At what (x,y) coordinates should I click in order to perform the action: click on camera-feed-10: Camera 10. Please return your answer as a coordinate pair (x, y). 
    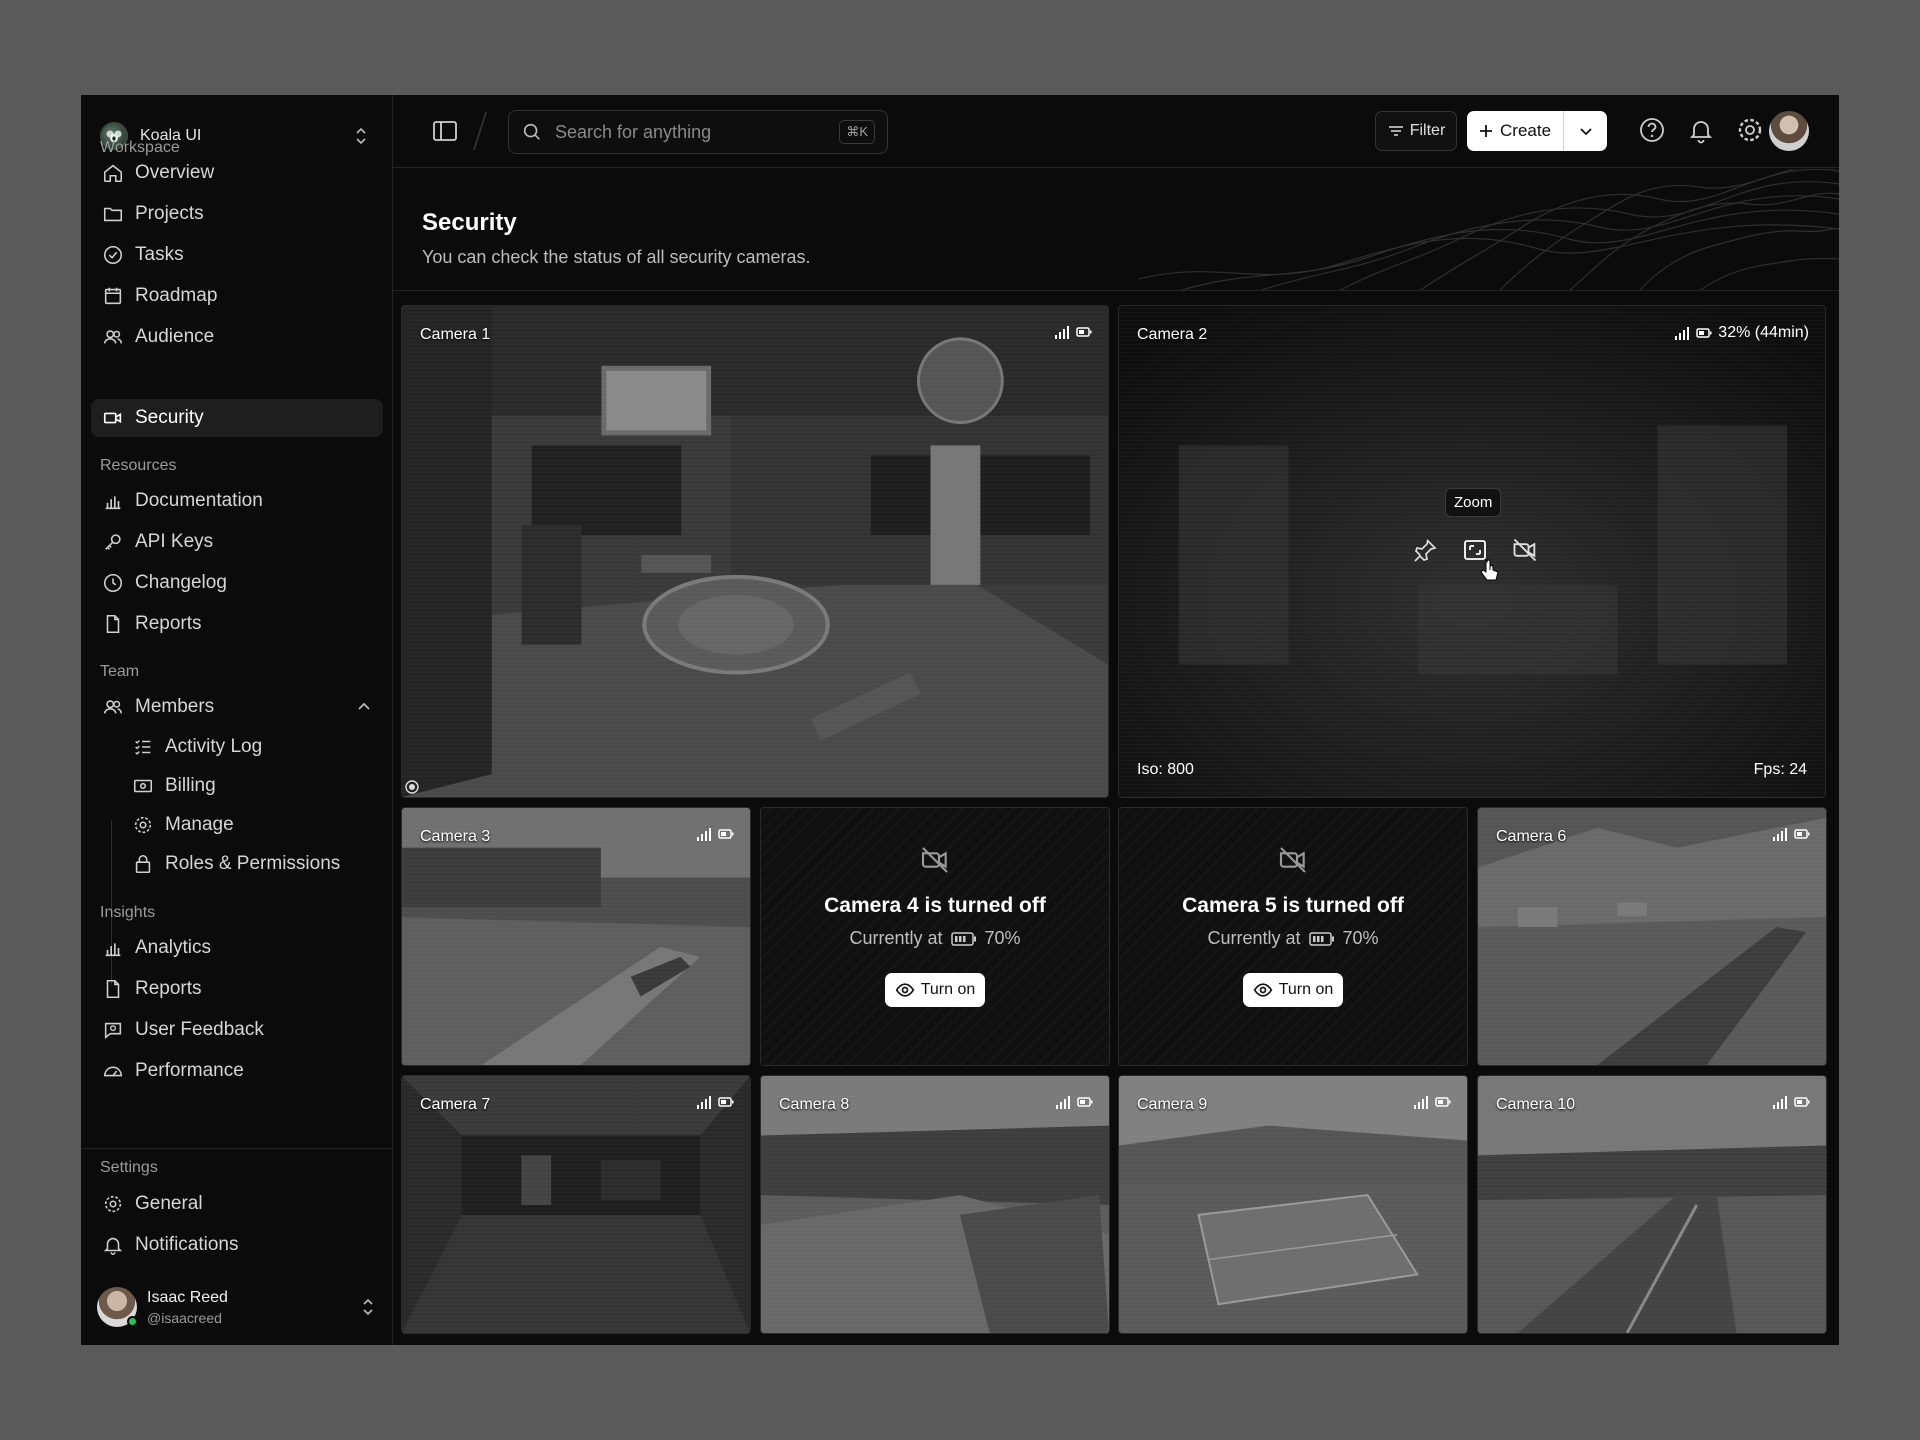
    Looking at the image, I should click on (1652, 1204).